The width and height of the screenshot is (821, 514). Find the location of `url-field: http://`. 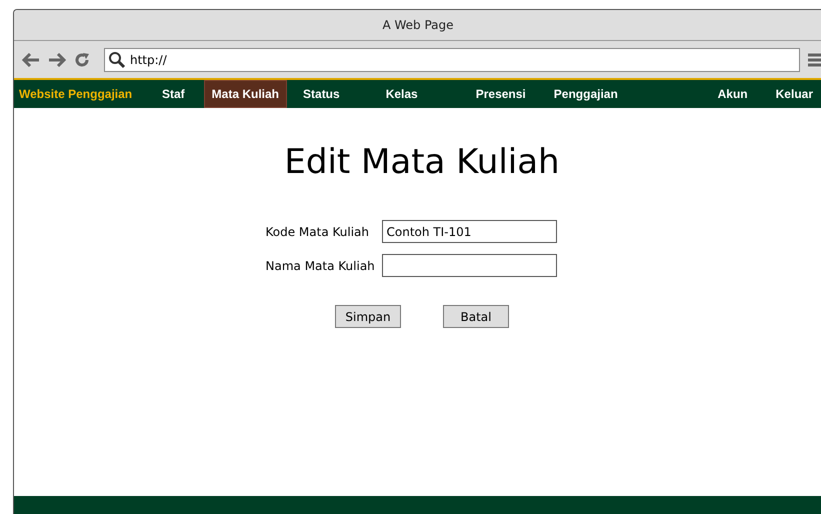

url-field: http:// is located at coordinates (452, 60).